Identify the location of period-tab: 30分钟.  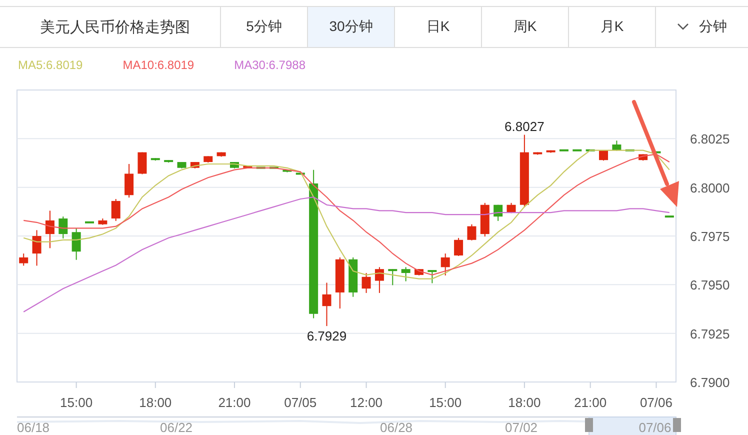
(351, 27).